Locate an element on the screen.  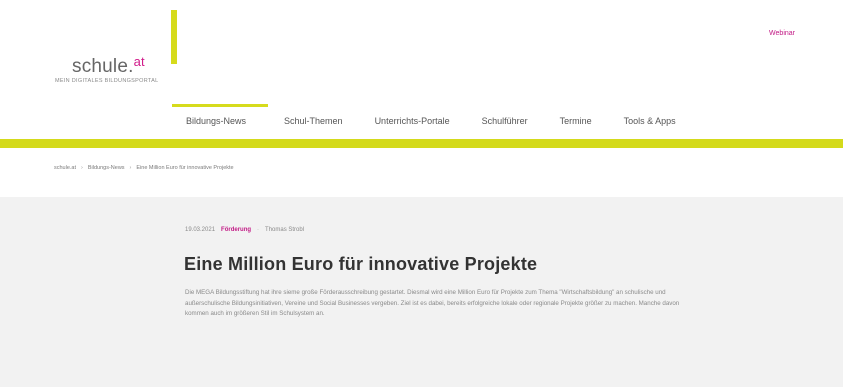
nav-item-schulfuehrer: Schulführer is located at coordinates (505, 121).